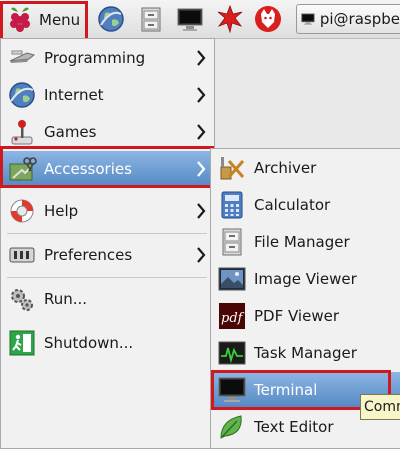  I want to click on internet-globe-icon, so click(22, 95).